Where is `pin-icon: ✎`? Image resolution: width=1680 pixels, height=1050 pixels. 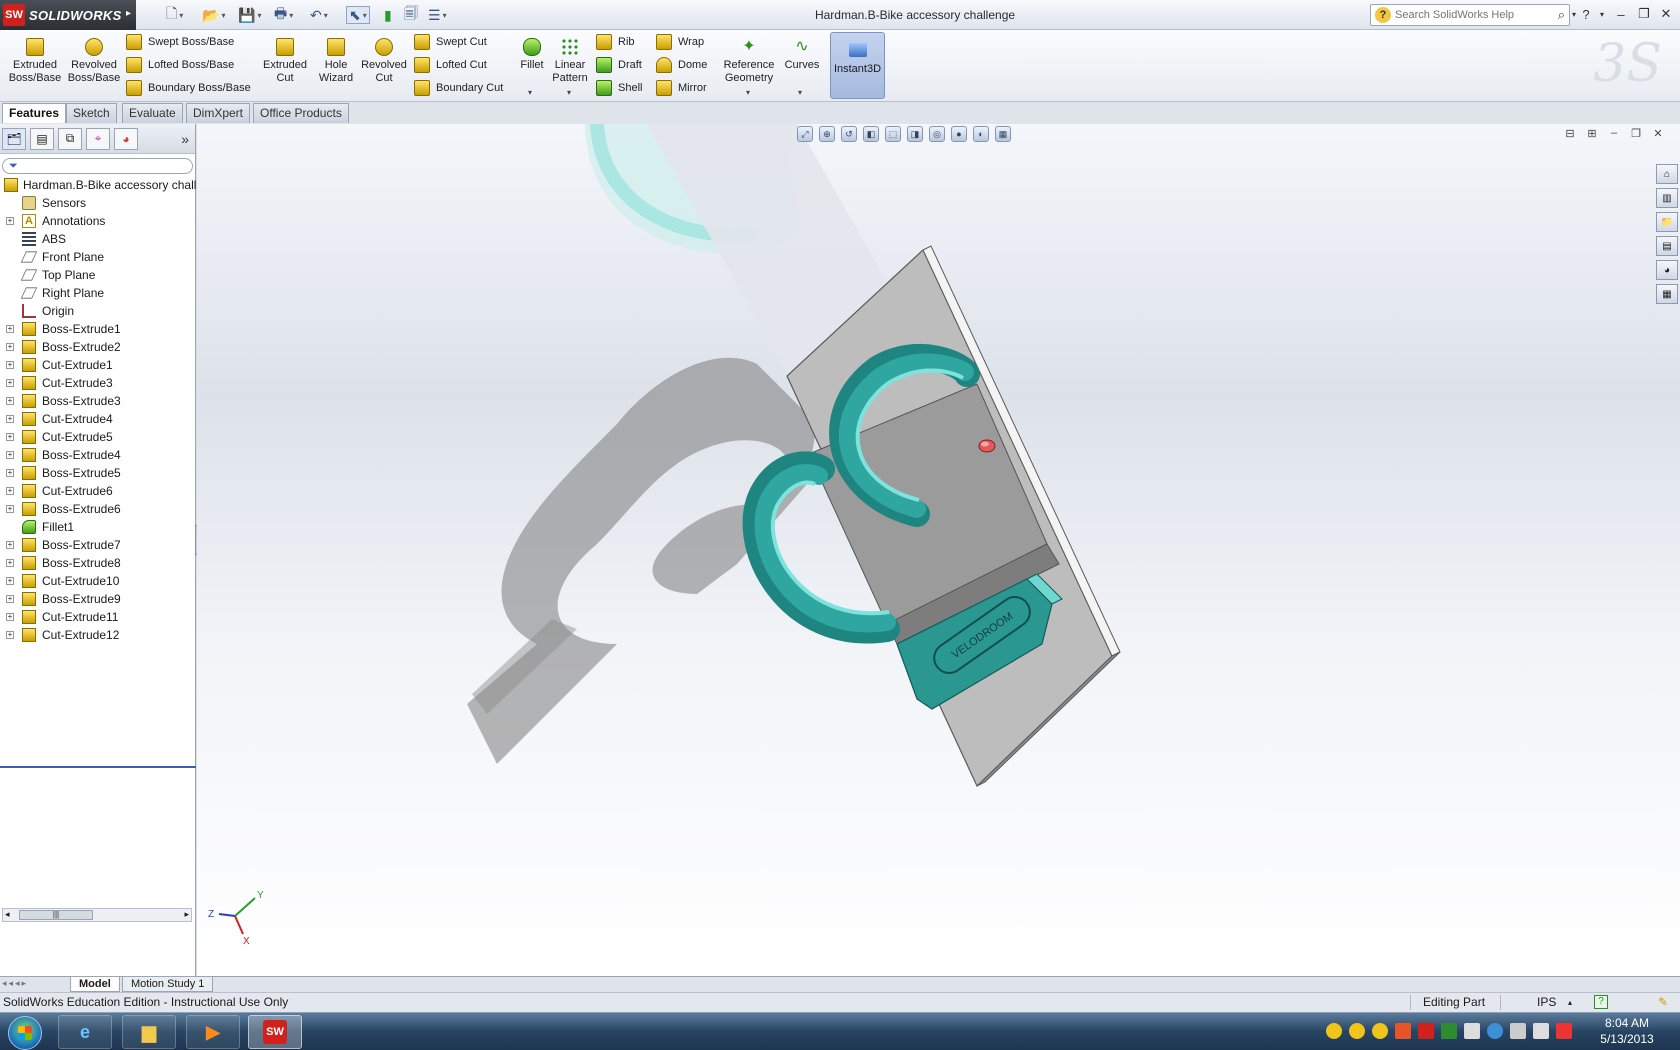 pin-icon: ✎ is located at coordinates (1663, 1002).